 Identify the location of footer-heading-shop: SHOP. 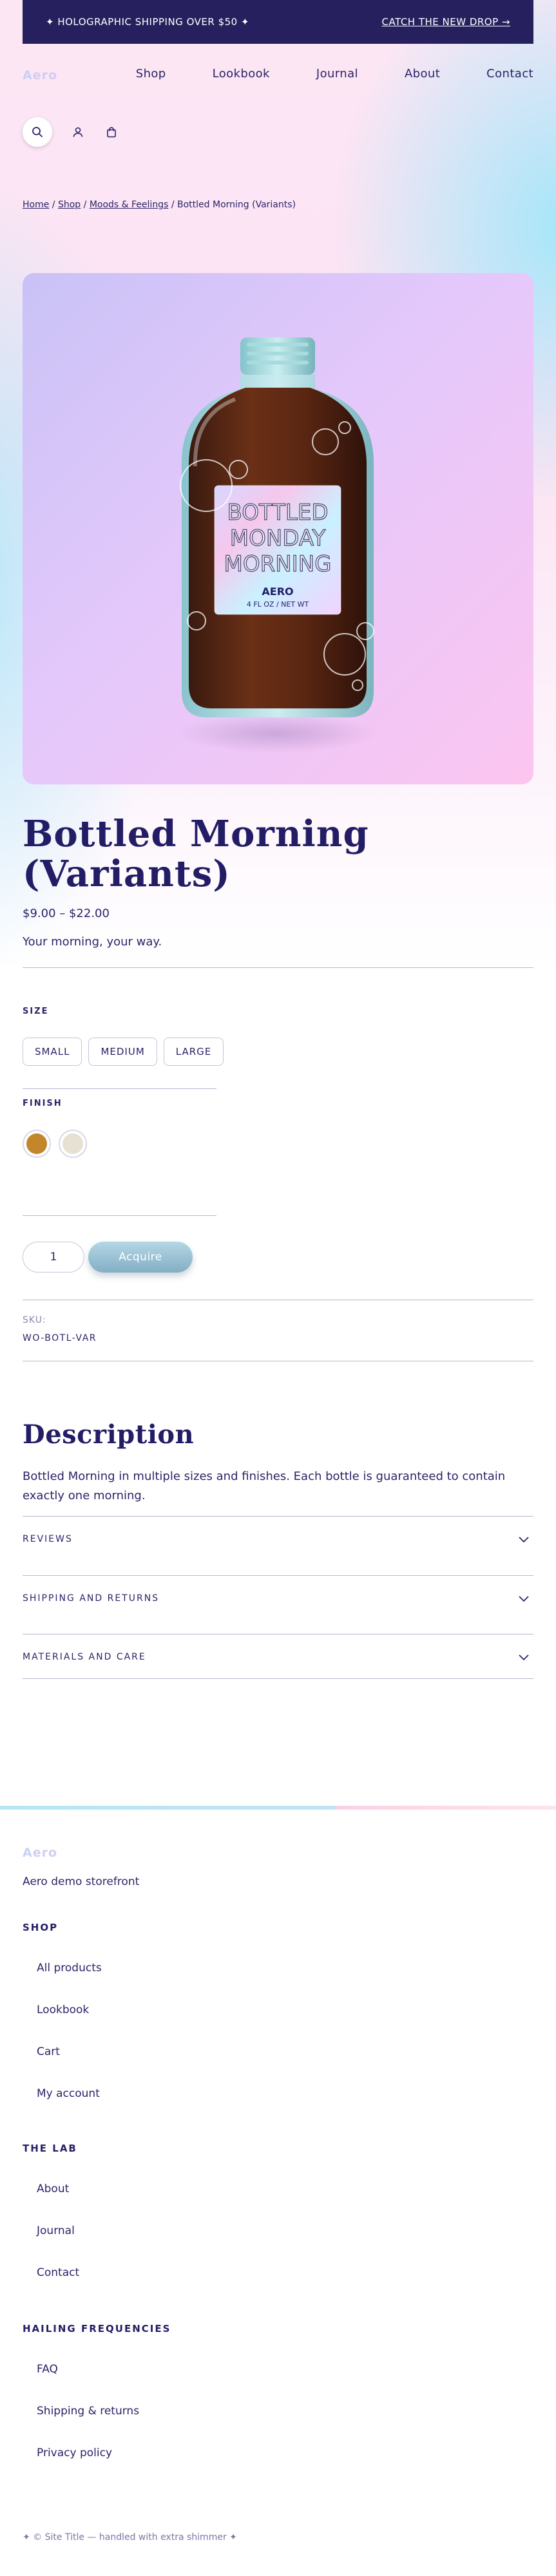
(41, 1927).